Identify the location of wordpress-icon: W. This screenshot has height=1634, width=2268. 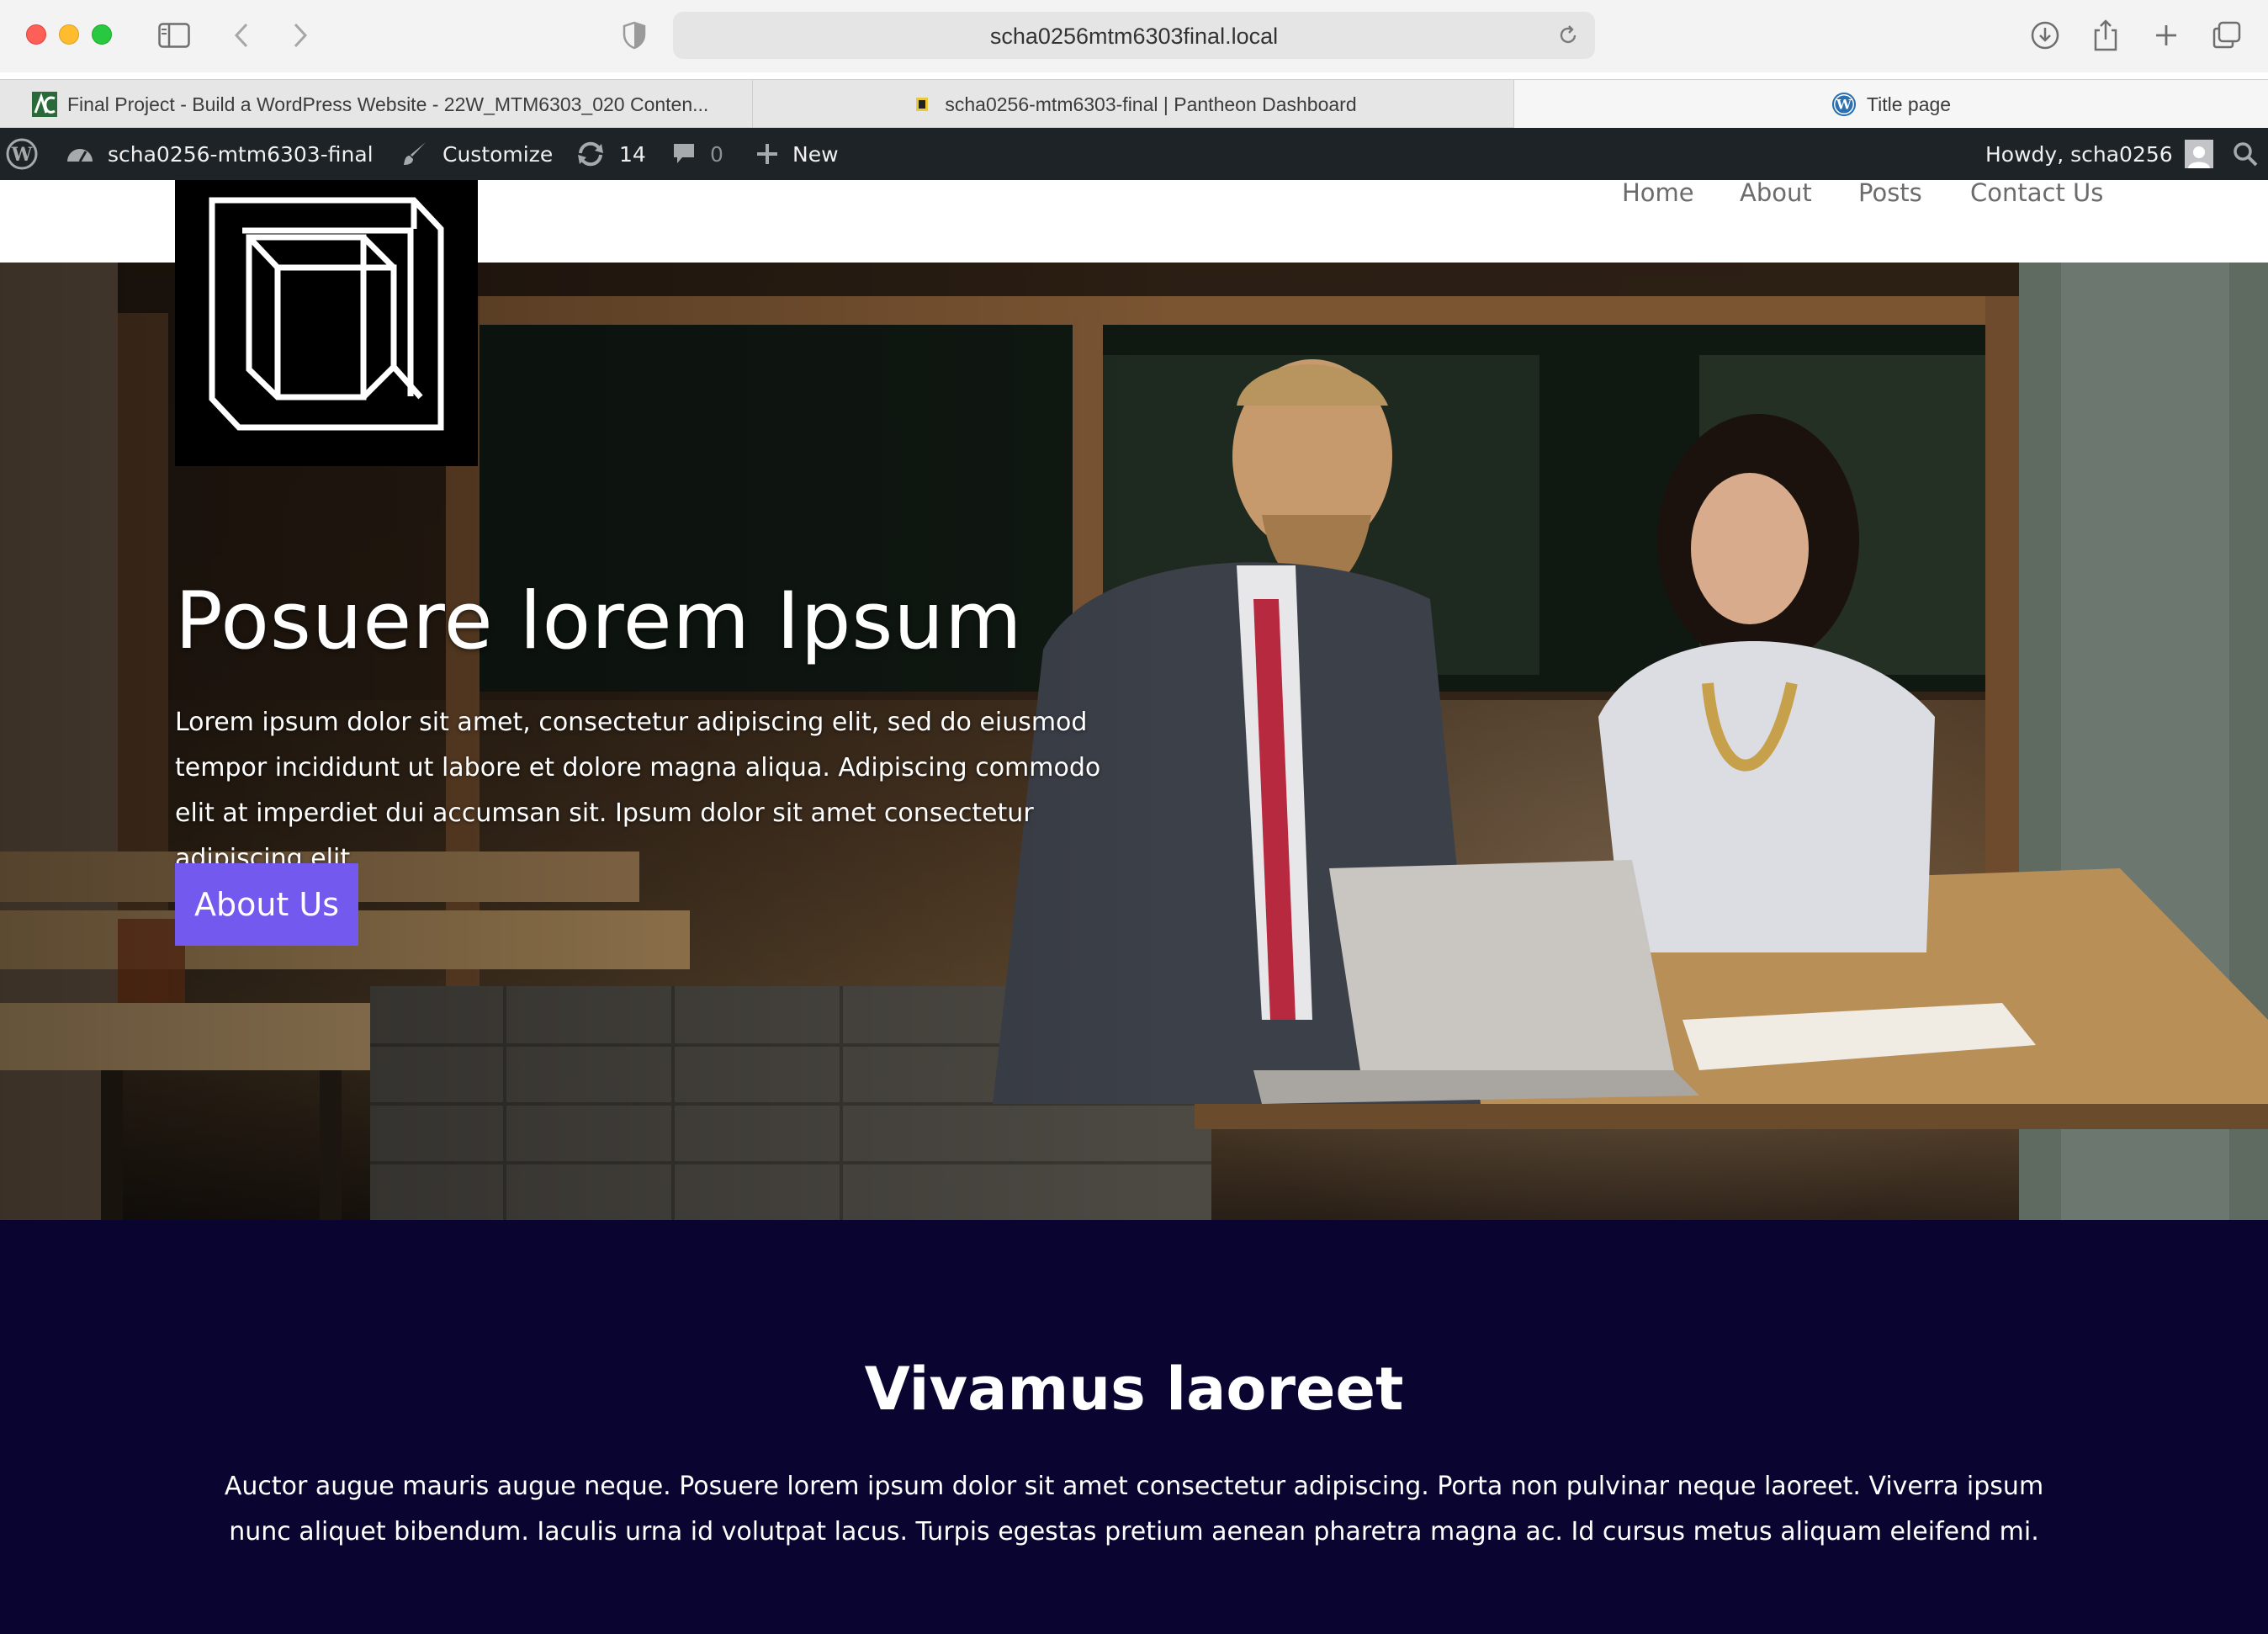
(1844, 104).